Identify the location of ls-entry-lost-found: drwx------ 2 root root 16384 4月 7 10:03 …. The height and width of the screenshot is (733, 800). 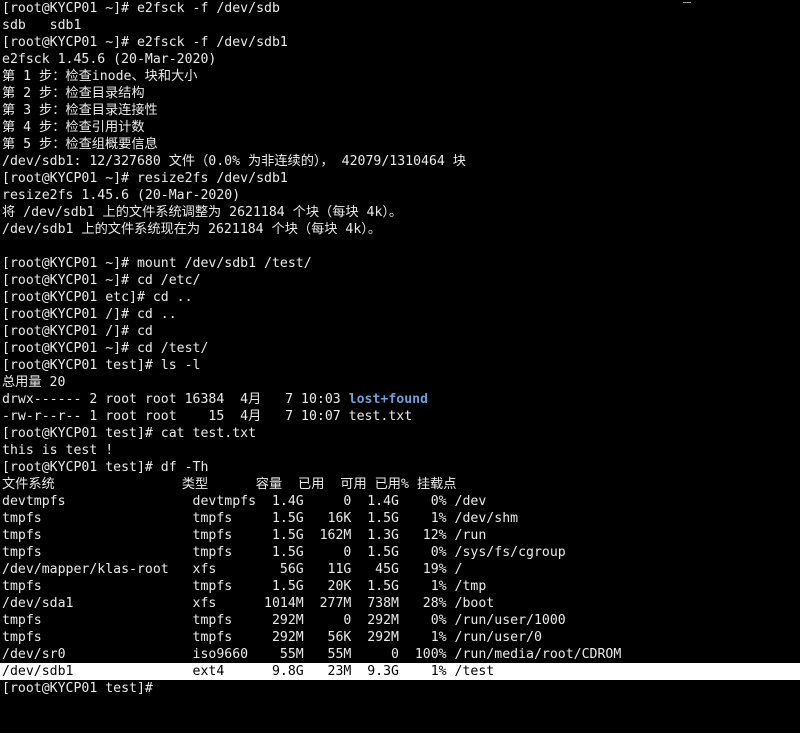
(400, 399).